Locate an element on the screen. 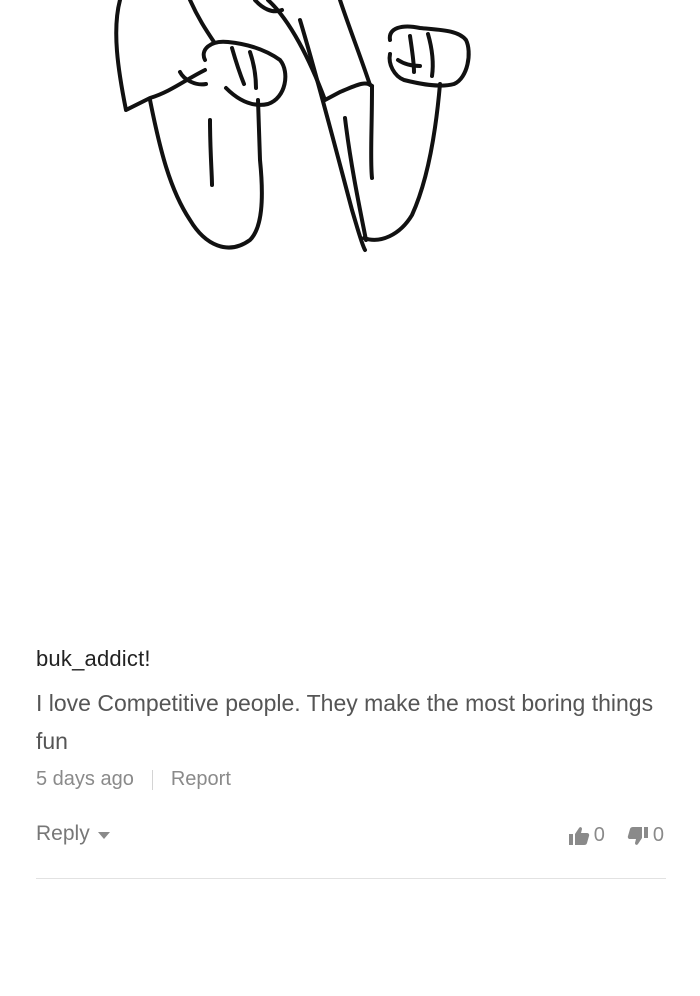 This screenshot has width=700, height=996. thumbs-up-icon is located at coordinates (578, 835).